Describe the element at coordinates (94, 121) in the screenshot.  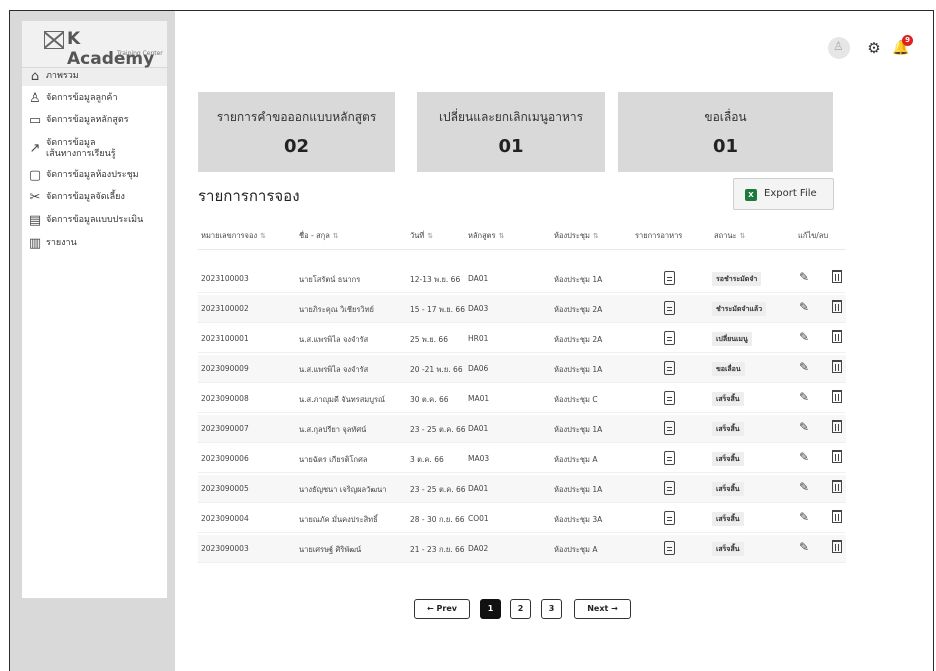
I see `sidebar-item-2: ▭ จัดการข้อมูลหลักสูตร` at that location.